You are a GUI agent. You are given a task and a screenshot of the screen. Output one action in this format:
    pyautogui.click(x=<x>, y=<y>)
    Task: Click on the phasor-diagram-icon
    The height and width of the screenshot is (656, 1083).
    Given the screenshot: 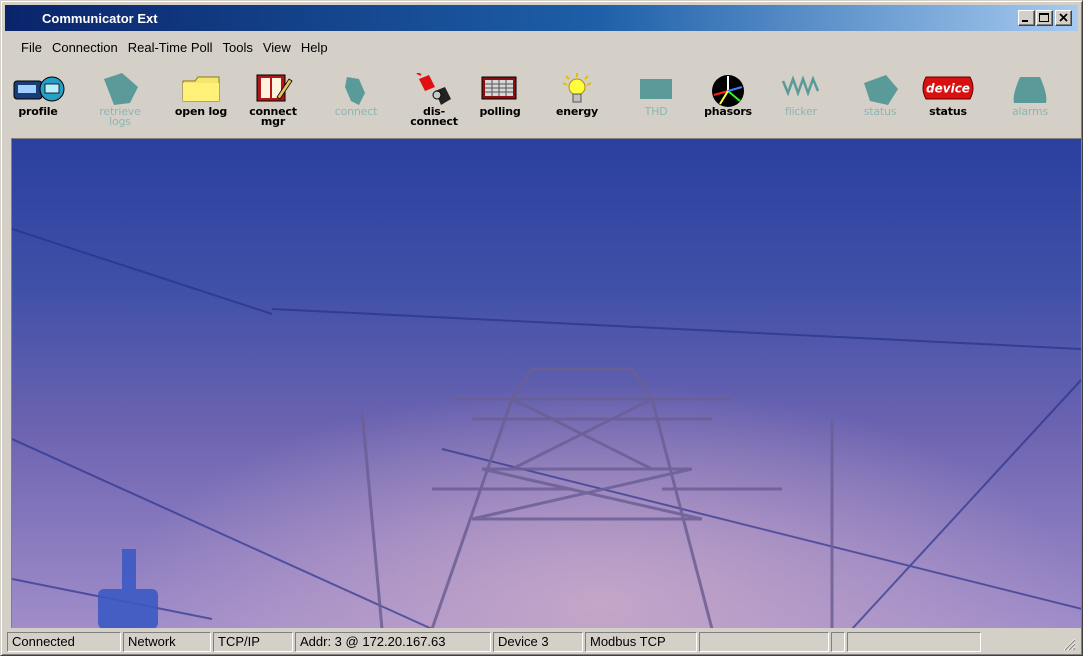 What is the action you would take?
    pyautogui.click(x=728, y=91)
    